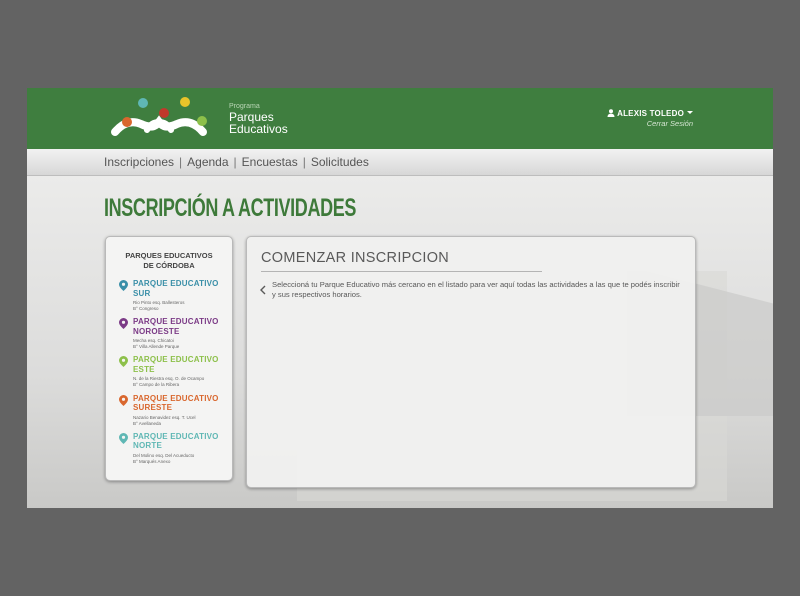  What do you see at coordinates (611, 113) in the screenshot?
I see `user-icon` at bounding box center [611, 113].